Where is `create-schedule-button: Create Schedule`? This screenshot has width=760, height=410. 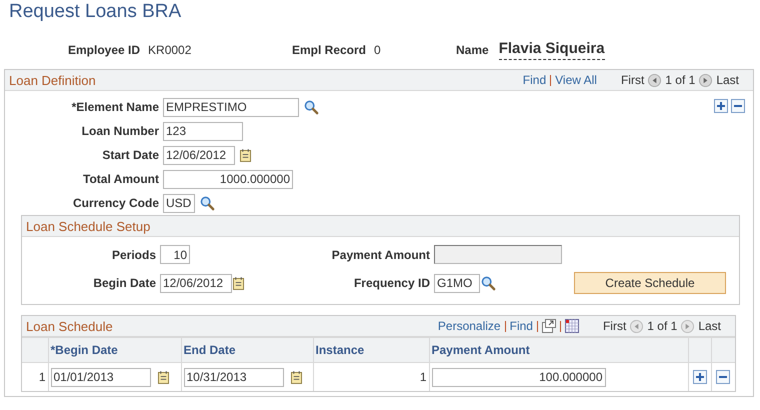
create-schedule-button: Create Schedule is located at coordinates (650, 283).